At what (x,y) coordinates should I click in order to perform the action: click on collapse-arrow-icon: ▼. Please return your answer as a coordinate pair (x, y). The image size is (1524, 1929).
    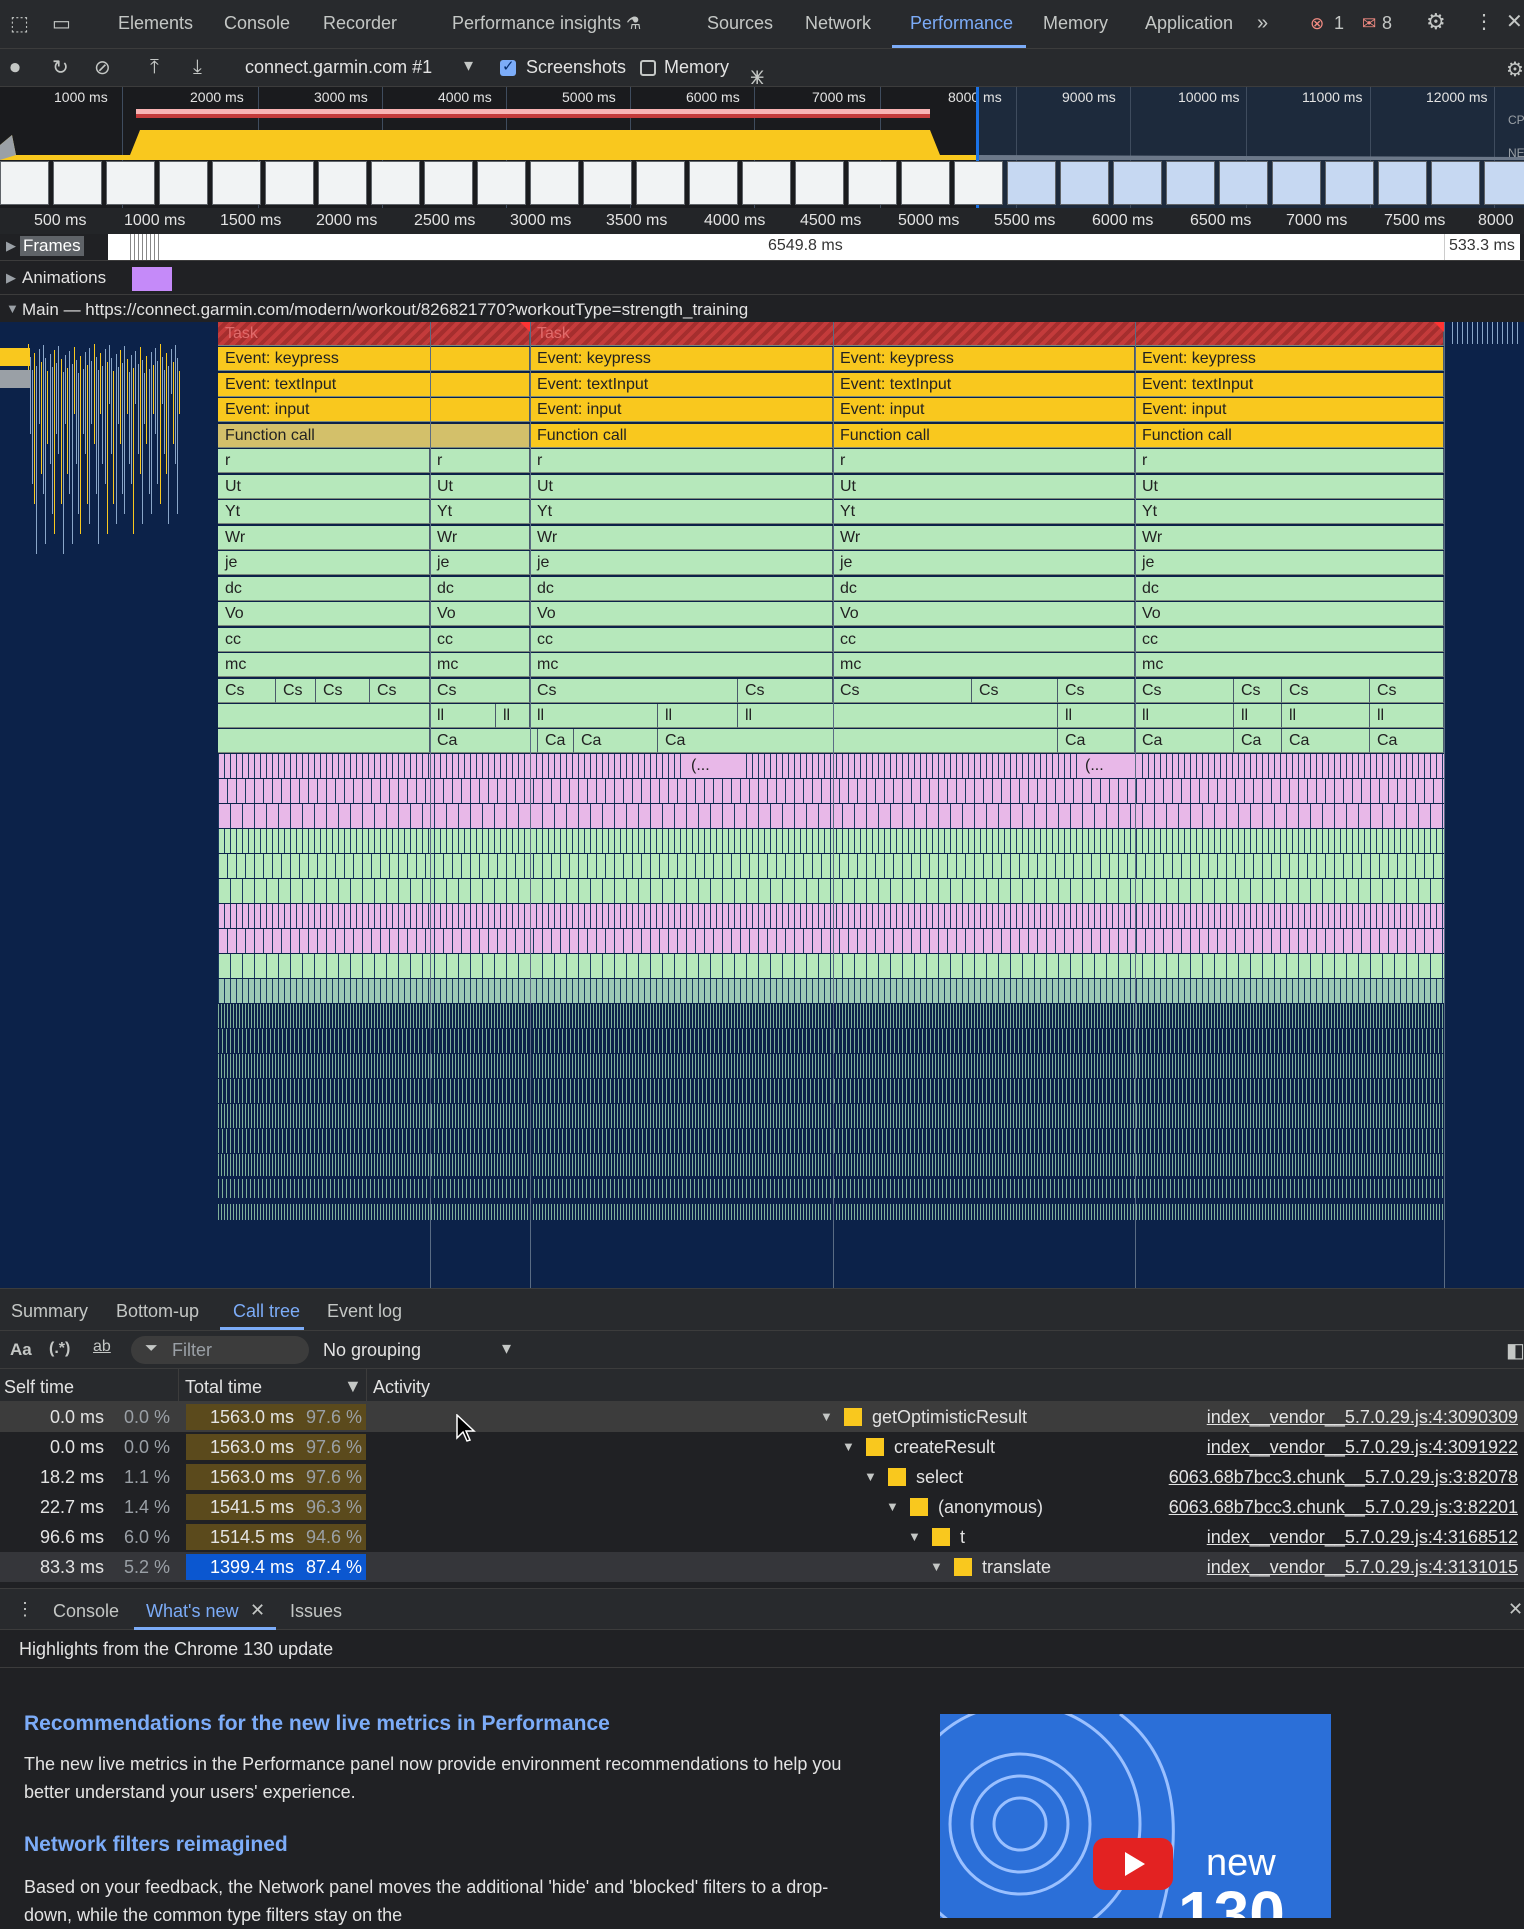
    Looking at the image, I should click on (12, 308).